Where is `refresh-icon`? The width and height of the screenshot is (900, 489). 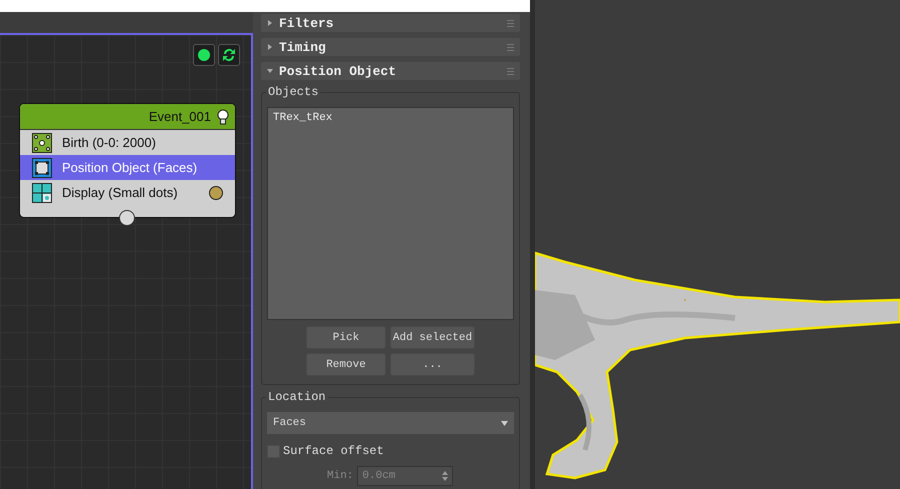
refresh-icon is located at coordinates (229, 55).